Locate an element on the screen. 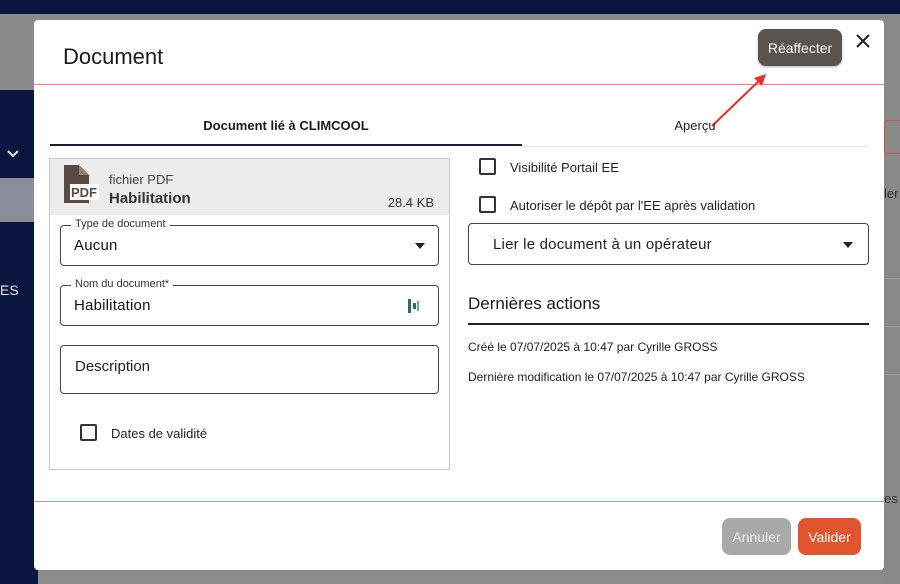  document-name-value: Habilitation is located at coordinates (112, 305).